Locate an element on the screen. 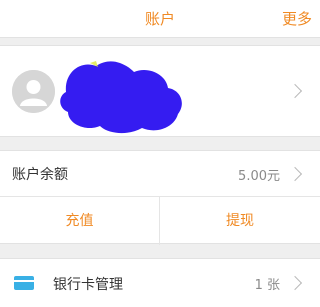  redacted-username is located at coordinates (121, 97).